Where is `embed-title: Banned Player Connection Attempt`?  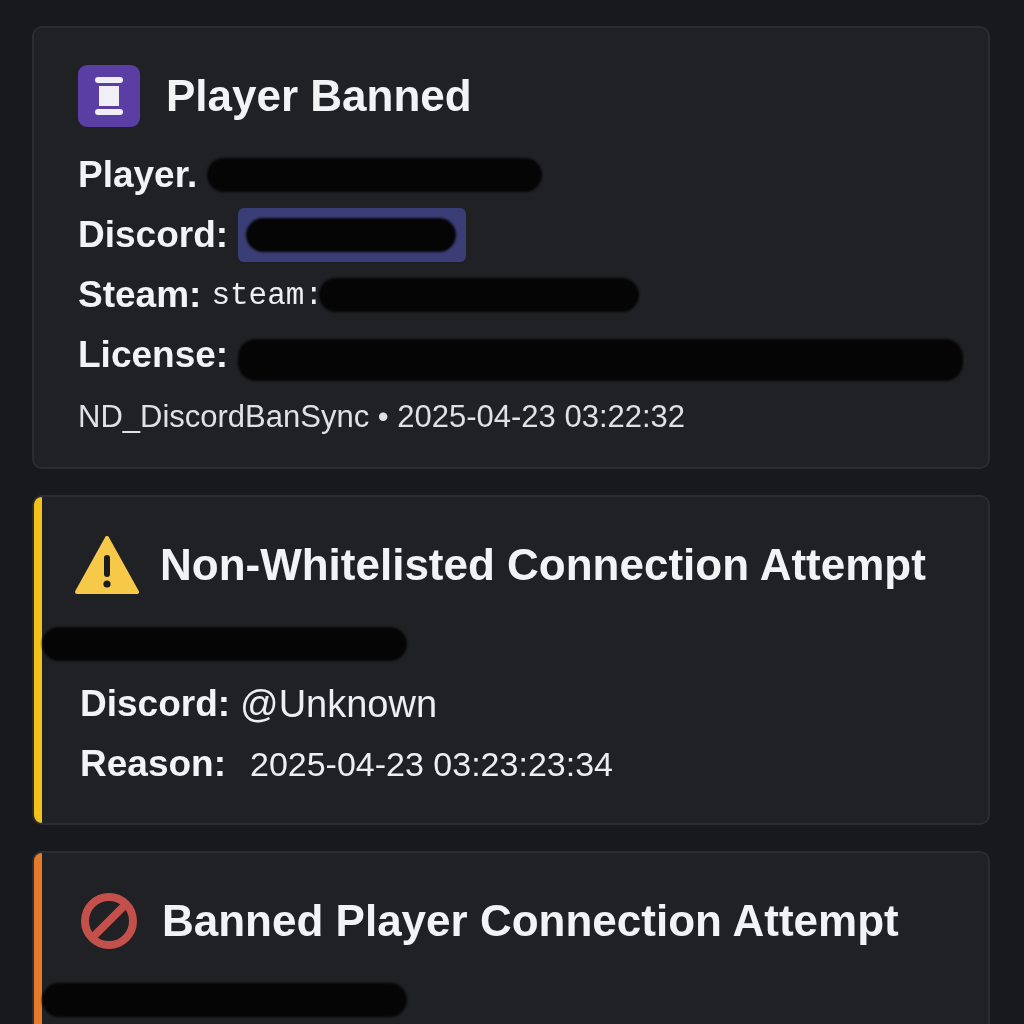 embed-title: Banned Player Connection Attempt is located at coordinates (530, 921).